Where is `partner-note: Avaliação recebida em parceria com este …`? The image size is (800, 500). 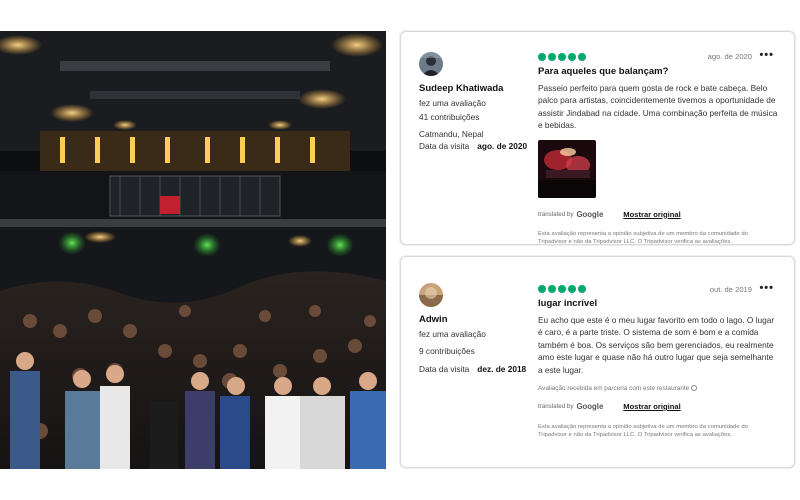 partner-note: Avaliação recebida em parceria com este … is located at coordinates (658, 388).